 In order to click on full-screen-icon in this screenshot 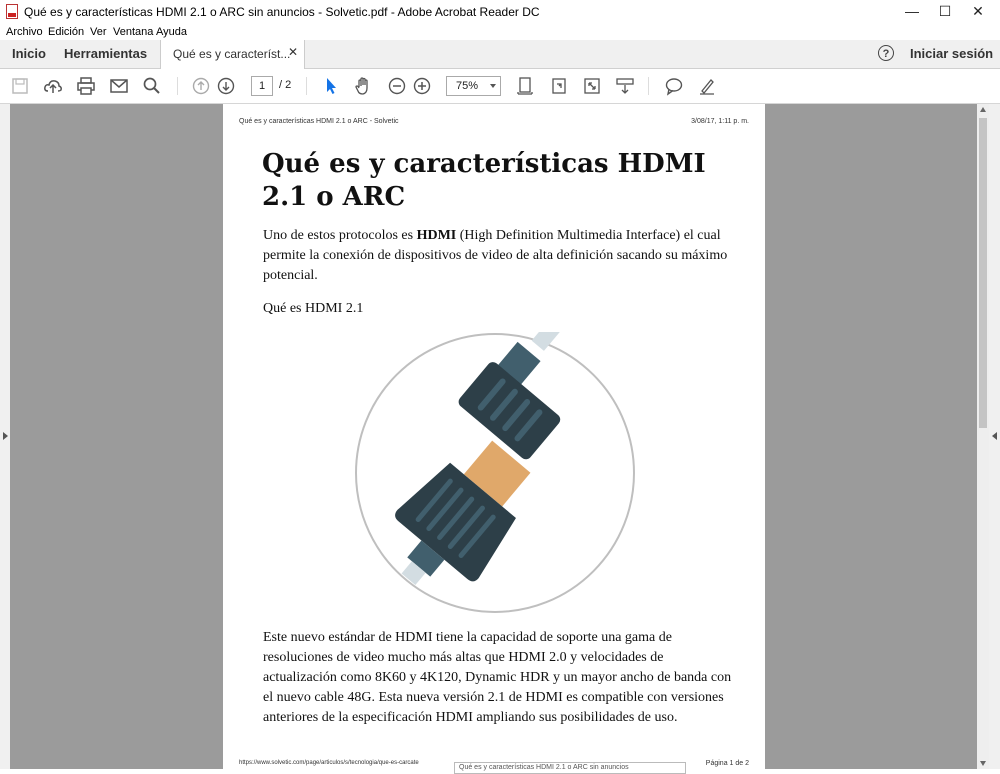, I will do `click(592, 86)`.